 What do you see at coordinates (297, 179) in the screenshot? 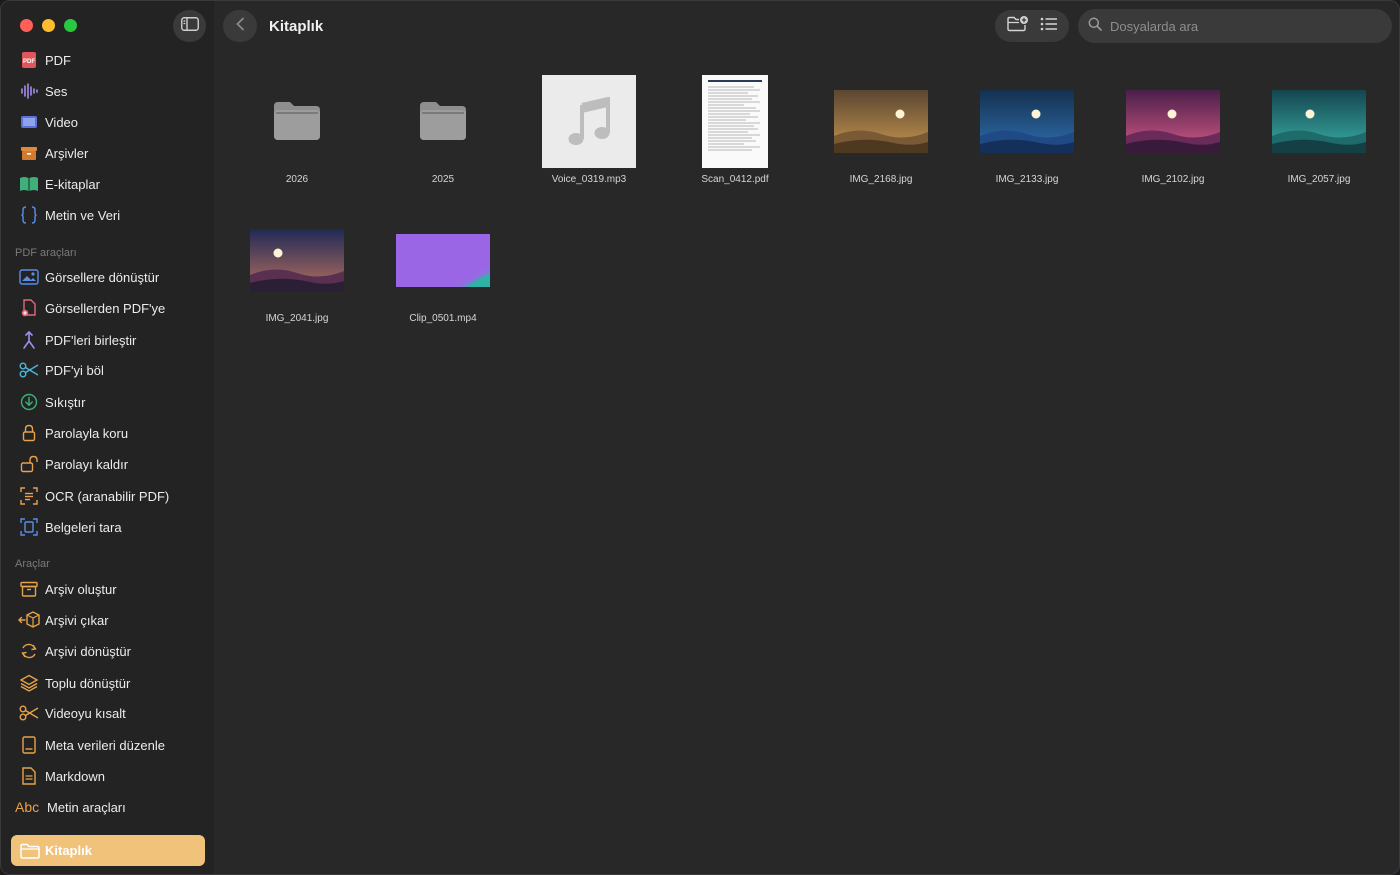
I see `file-name: 2026` at bounding box center [297, 179].